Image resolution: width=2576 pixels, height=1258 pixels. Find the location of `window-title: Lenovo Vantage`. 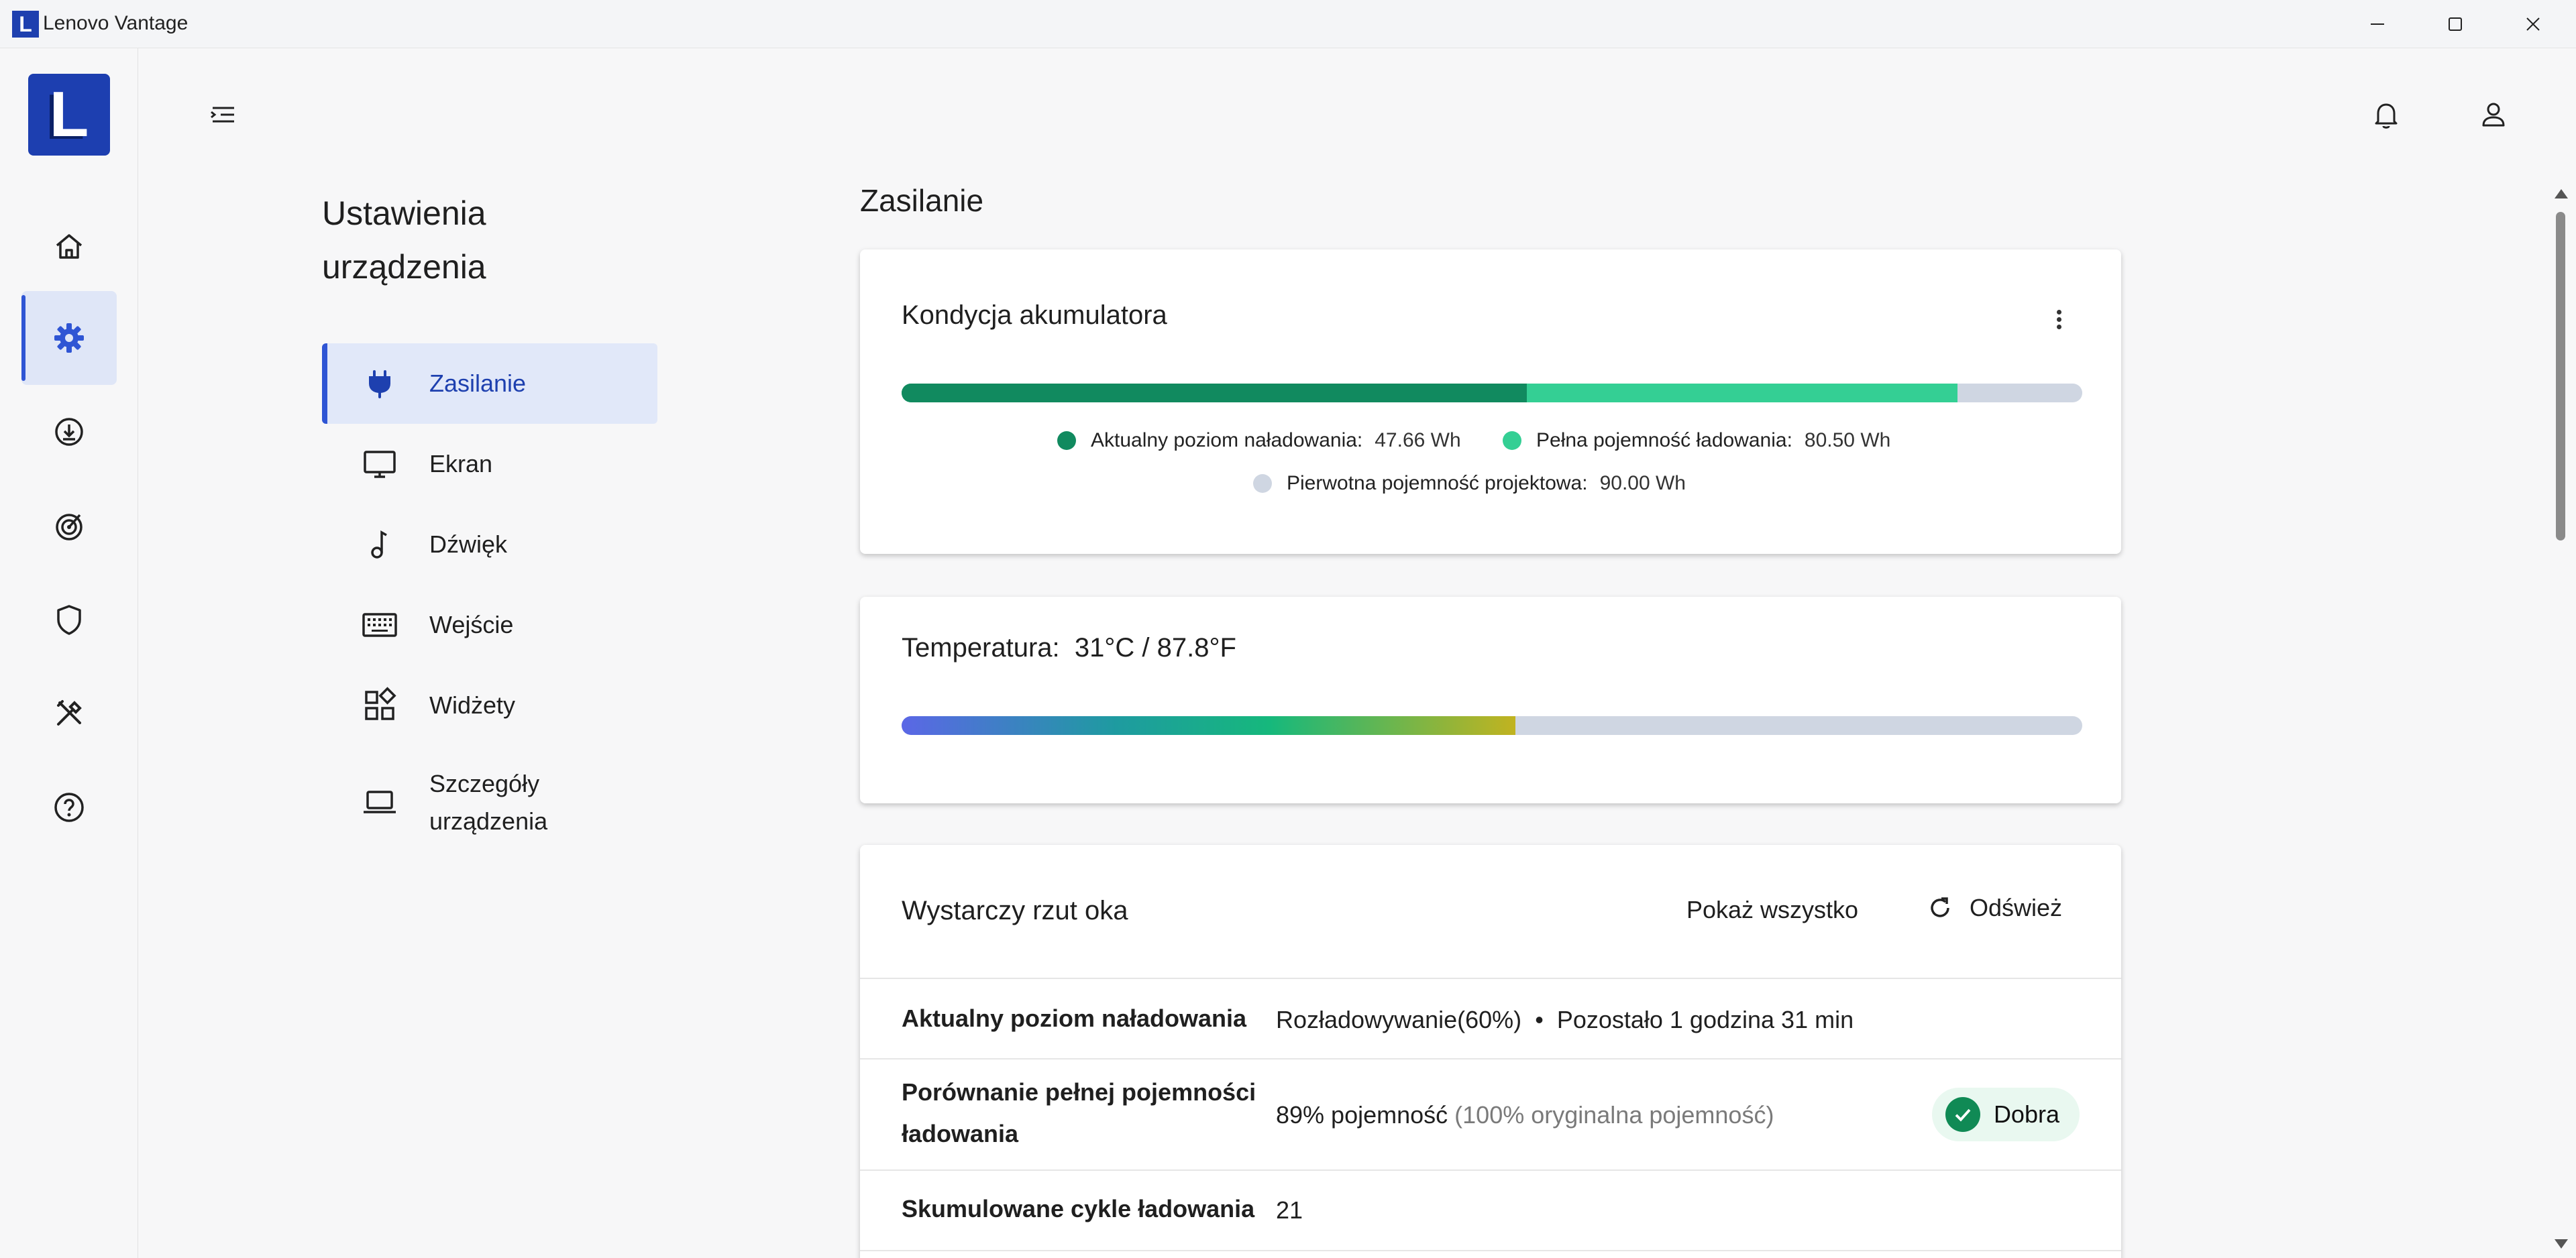

window-title: Lenovo Vantage is located at coordinates (116, 23).